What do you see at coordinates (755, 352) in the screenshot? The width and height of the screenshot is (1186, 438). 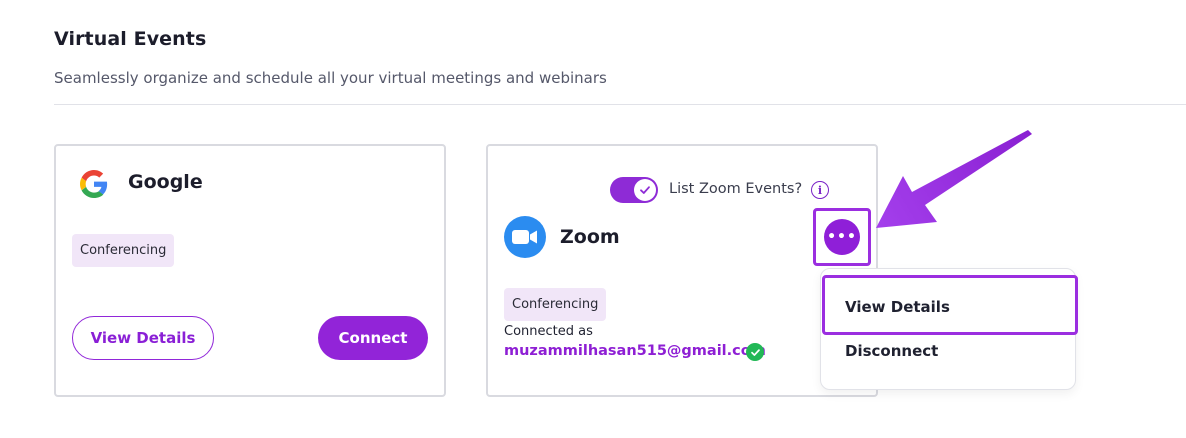 I see `verified-check-icon` at bounding box center [755, 352].